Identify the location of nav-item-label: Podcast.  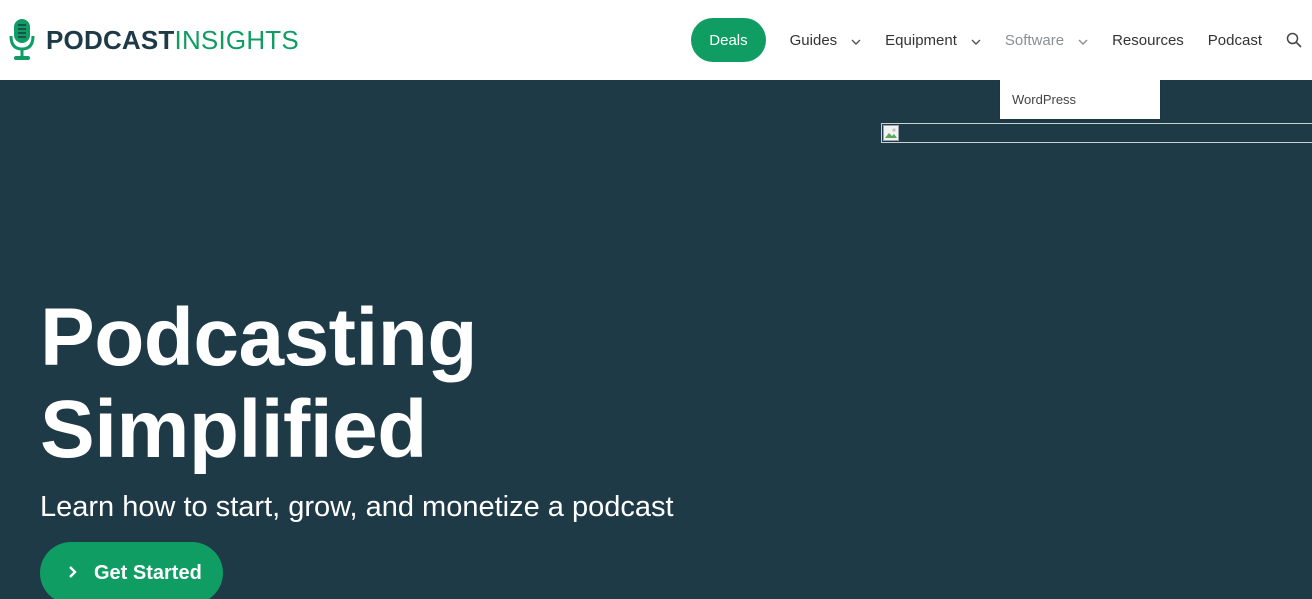
(1234, 40).